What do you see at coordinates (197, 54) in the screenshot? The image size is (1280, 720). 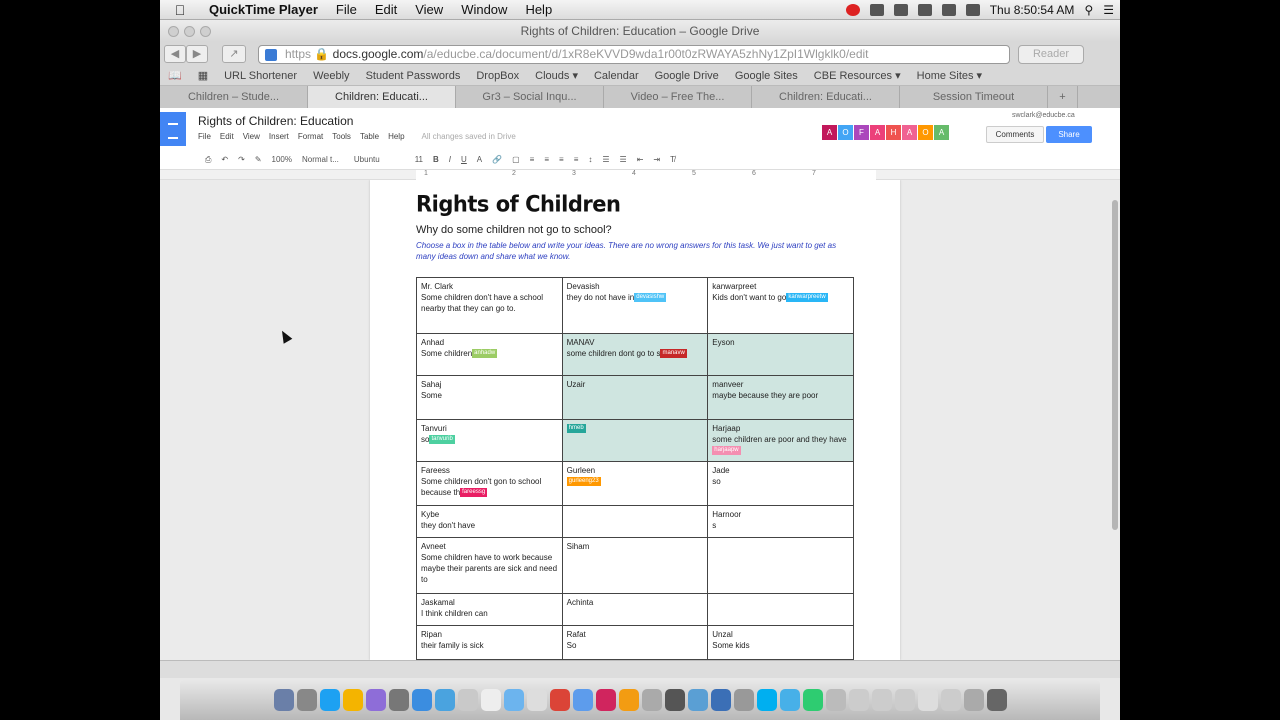 I see `forward-button: ▶` at bounding box center [197, 54].